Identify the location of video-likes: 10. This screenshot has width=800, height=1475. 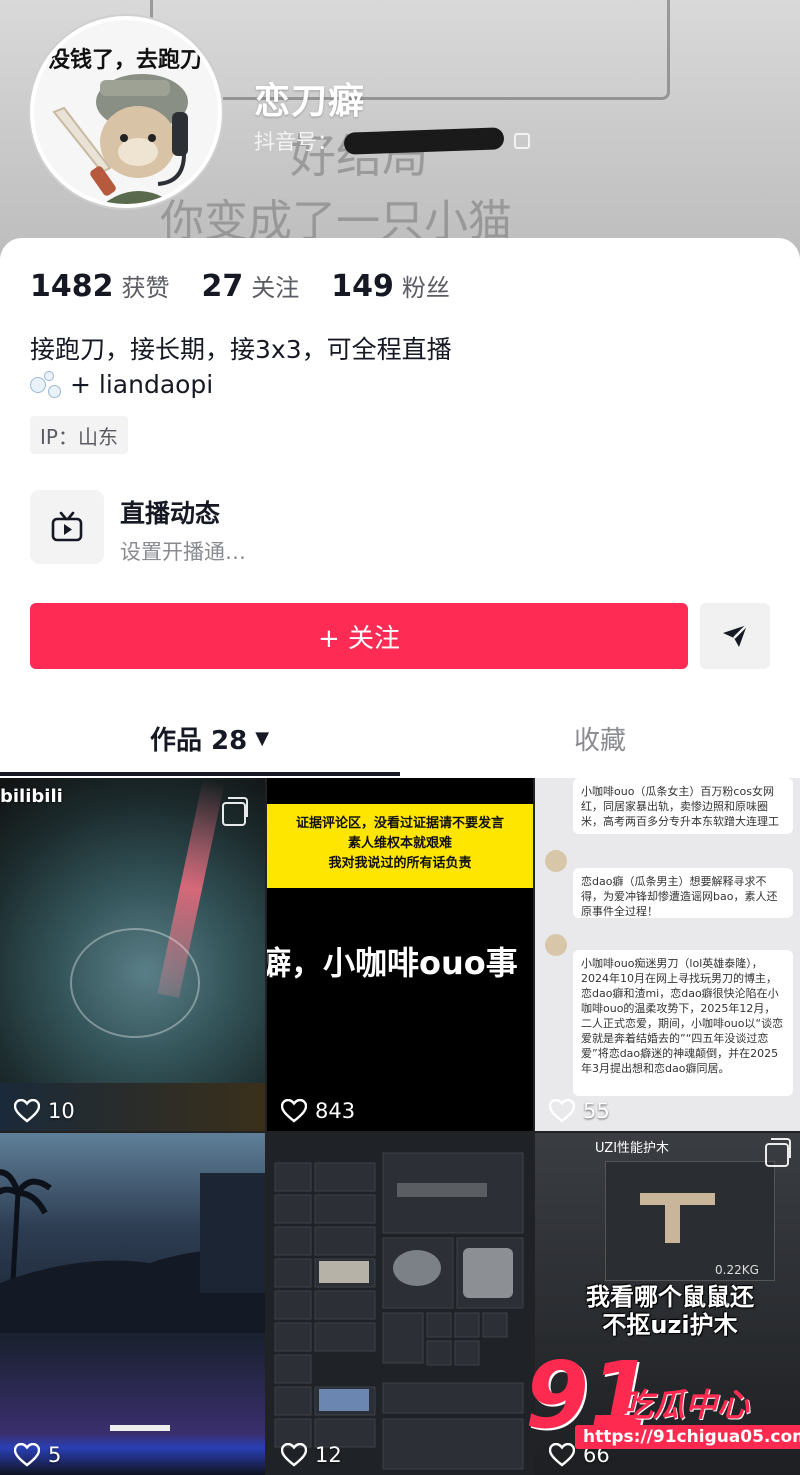
(44, 1111).